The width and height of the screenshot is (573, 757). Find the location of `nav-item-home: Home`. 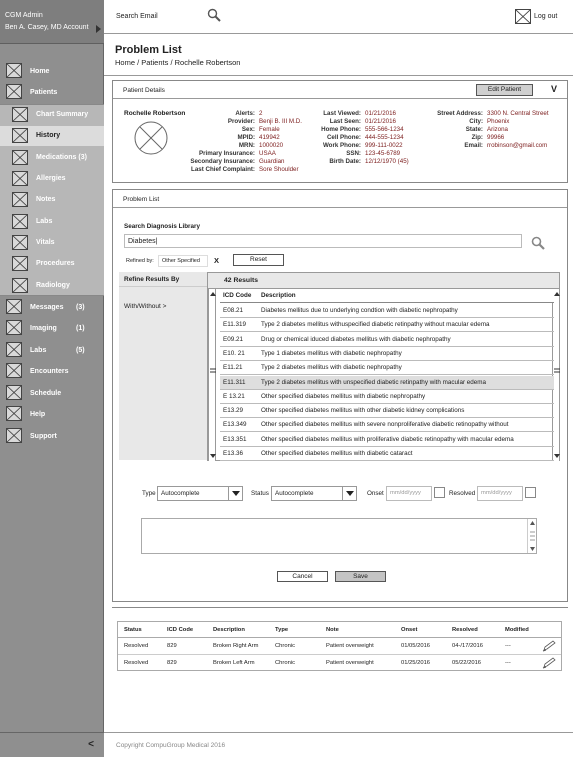

nav-item-home: Home is located at coordinates (52, 71).